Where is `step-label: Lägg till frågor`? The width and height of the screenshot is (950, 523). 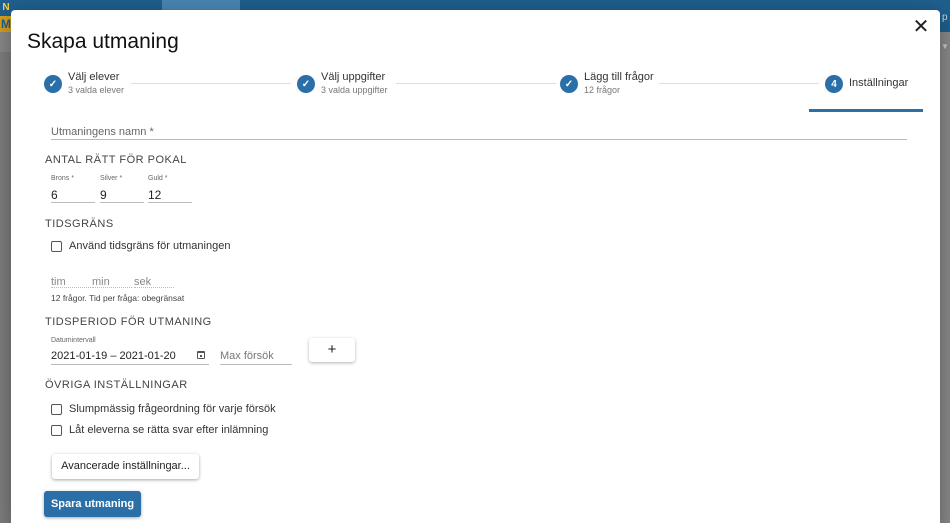 step-label: Lägg till frågor is located at coordinates (619, 77).